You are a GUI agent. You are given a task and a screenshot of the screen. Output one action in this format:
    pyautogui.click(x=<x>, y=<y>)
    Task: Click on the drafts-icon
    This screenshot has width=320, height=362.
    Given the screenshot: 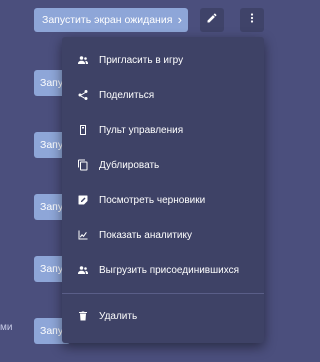 What is the action you would take?
    pyautogui.click(x=83, y=200)
    